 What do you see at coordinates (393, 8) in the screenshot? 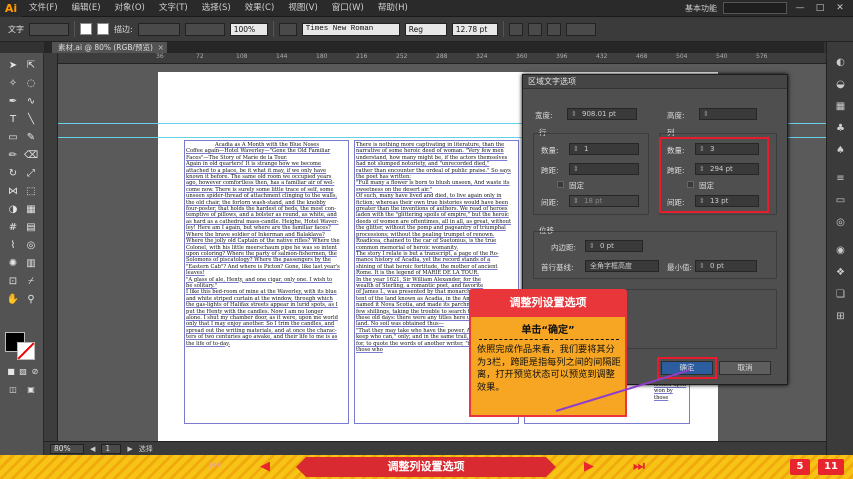
I see `menu-help: 帮助(H)` at bounding box center [393, 8].